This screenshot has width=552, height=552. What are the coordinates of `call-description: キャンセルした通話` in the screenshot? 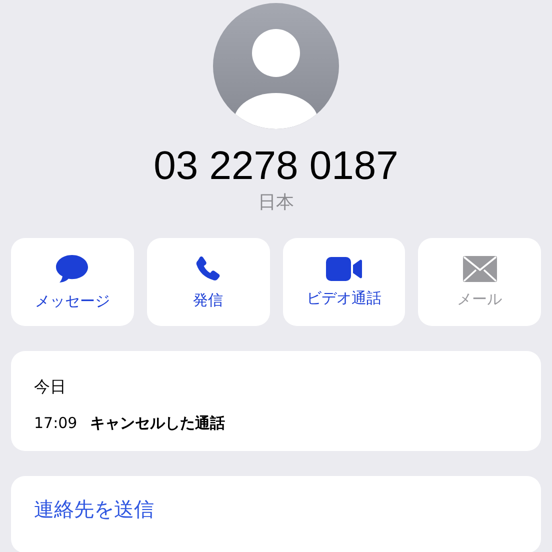 It's located at (158, 423).